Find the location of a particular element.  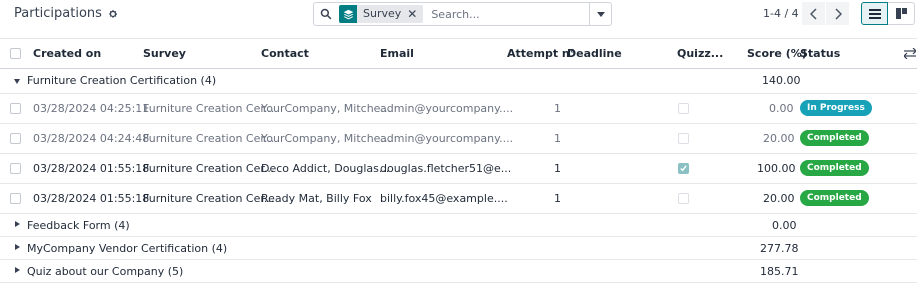

status-badge: In Progress is located at coordinates (836, 108).